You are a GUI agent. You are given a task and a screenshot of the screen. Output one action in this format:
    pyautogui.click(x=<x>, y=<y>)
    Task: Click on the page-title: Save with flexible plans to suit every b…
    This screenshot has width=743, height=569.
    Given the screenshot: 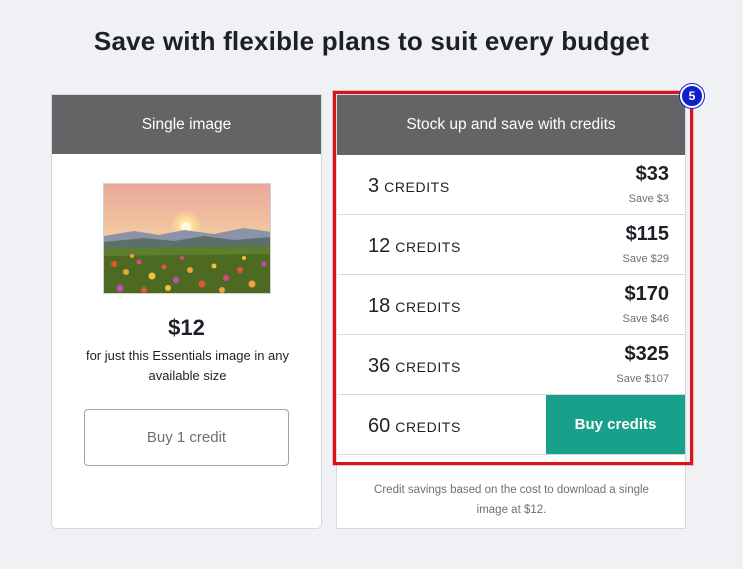 What is the action you would take?
    pyautogui.click(x=371, y=41)
    